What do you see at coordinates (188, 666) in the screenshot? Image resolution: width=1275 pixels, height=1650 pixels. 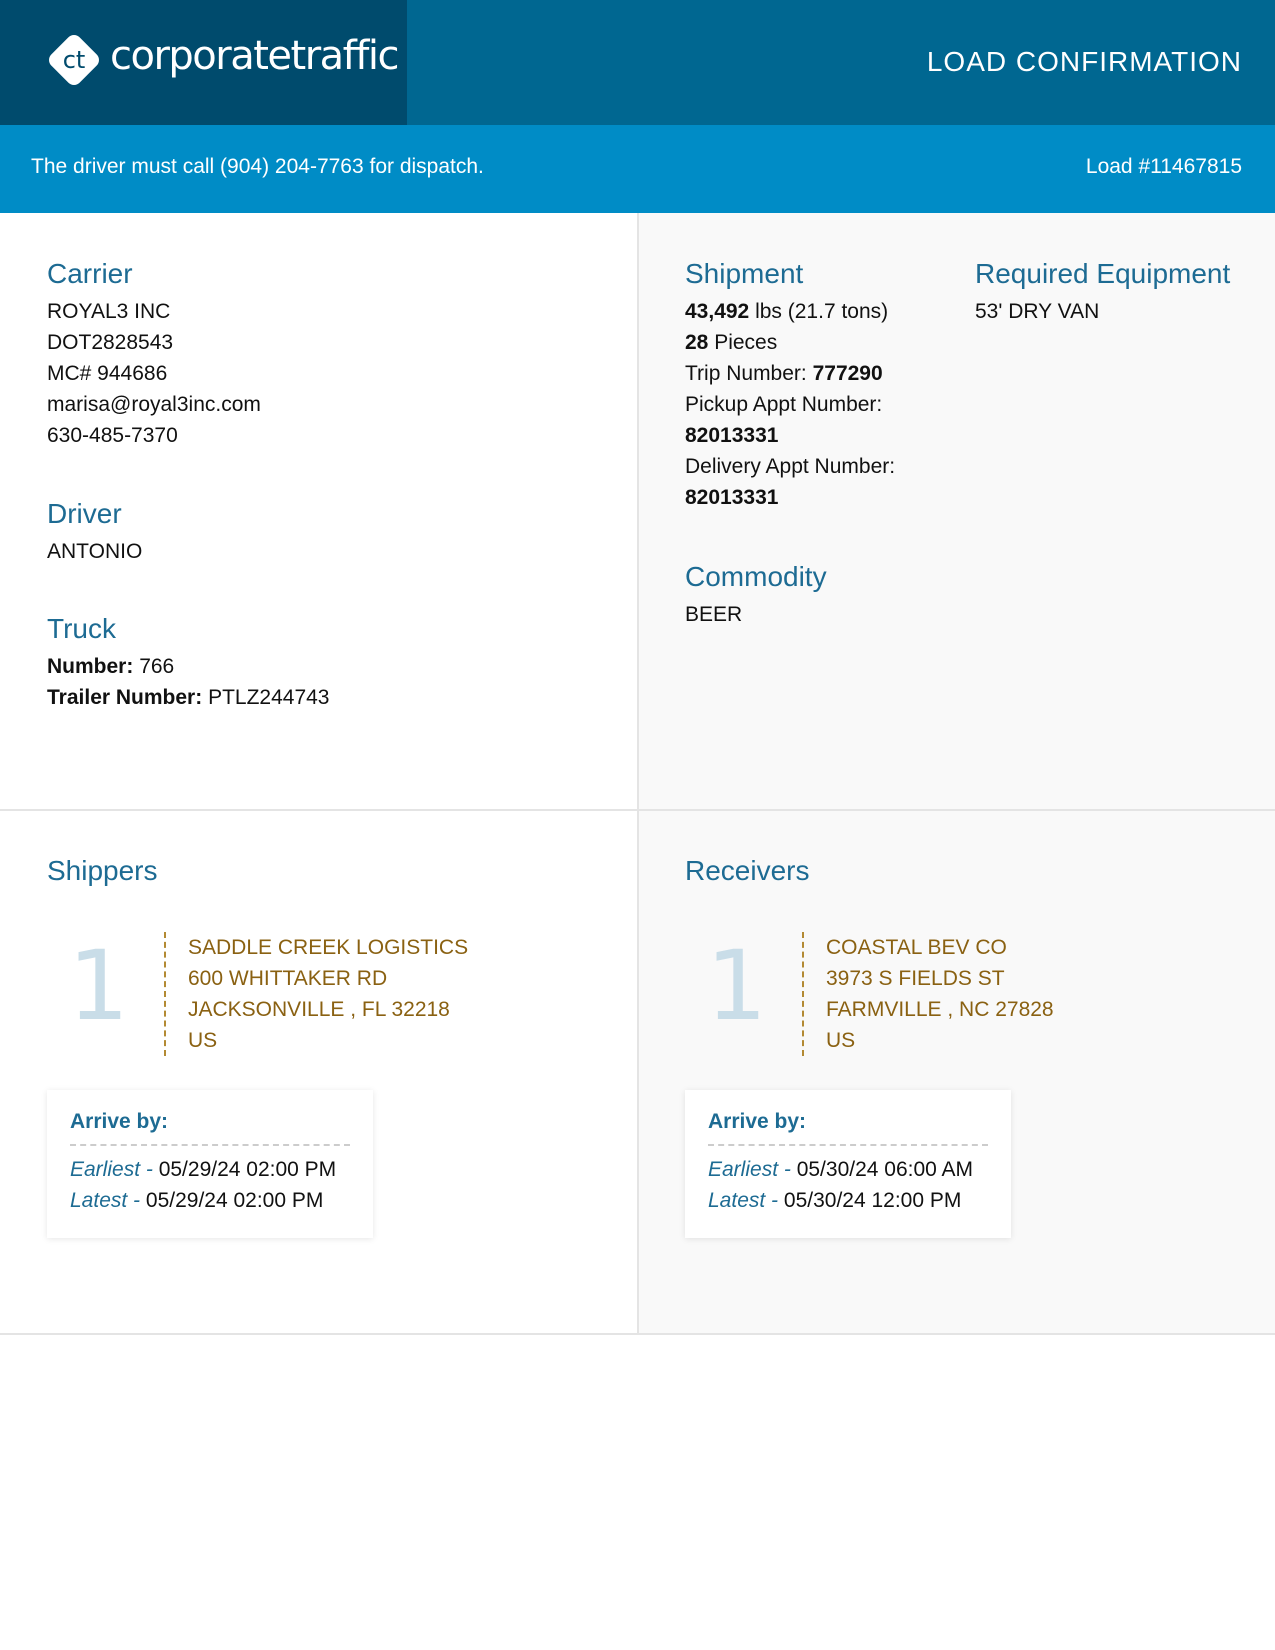 I see `truck-number: Number: 766` at bounding box center [188, 666].